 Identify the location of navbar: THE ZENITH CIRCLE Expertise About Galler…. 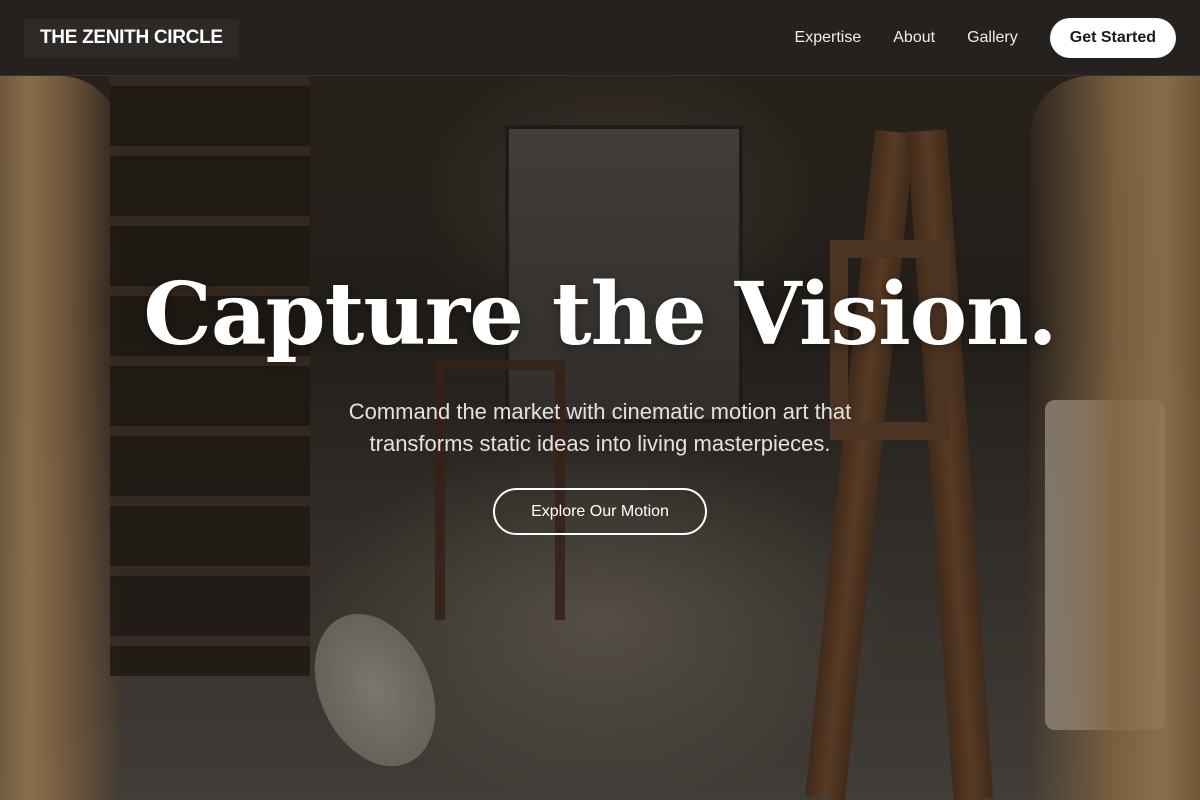
(600, 38).